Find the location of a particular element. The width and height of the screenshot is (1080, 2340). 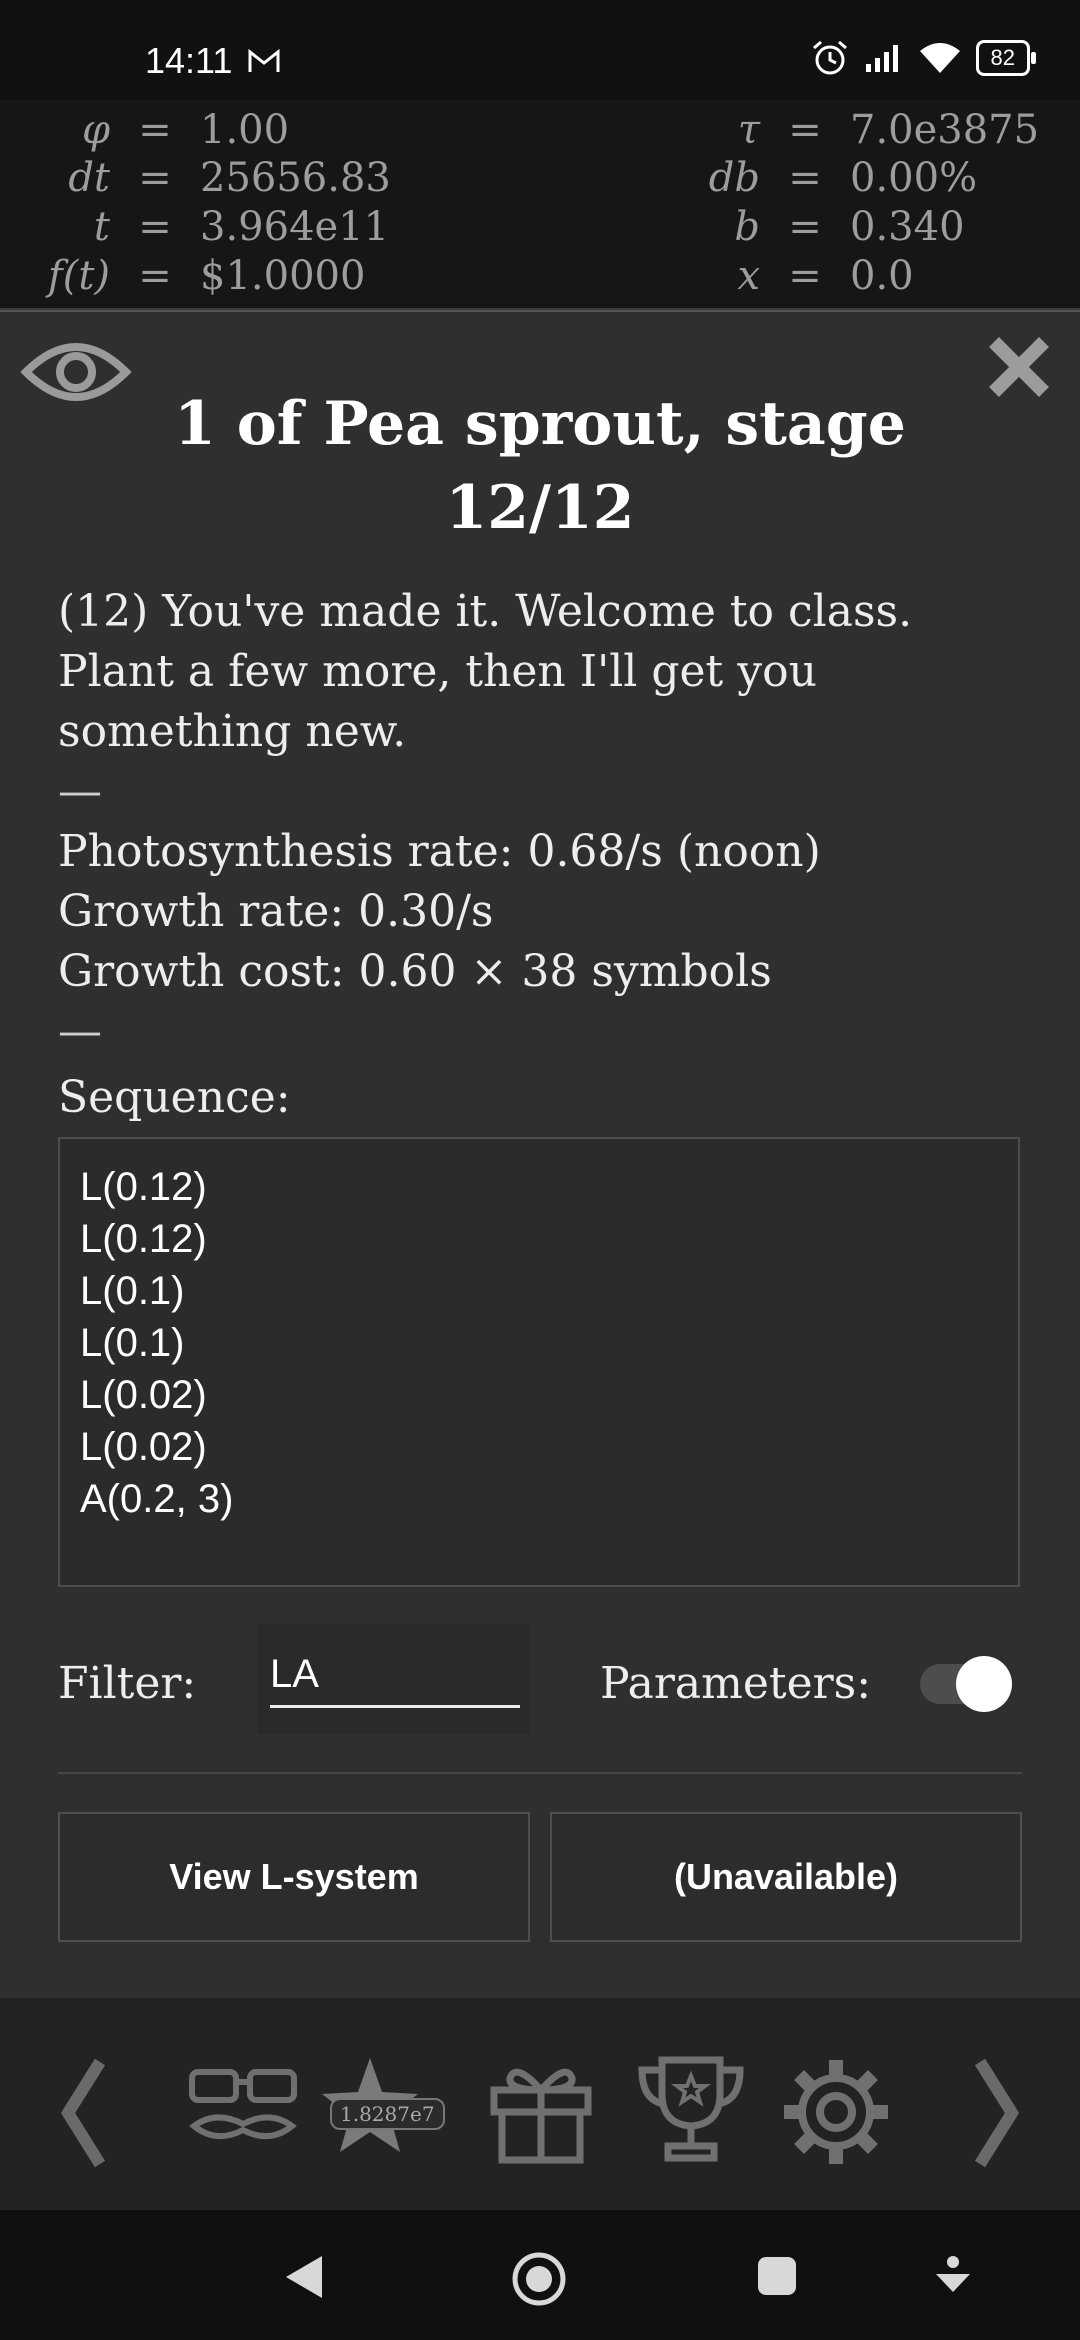

variable-tau: τ = 7.0e3875 is located at coordinates (888, 130).